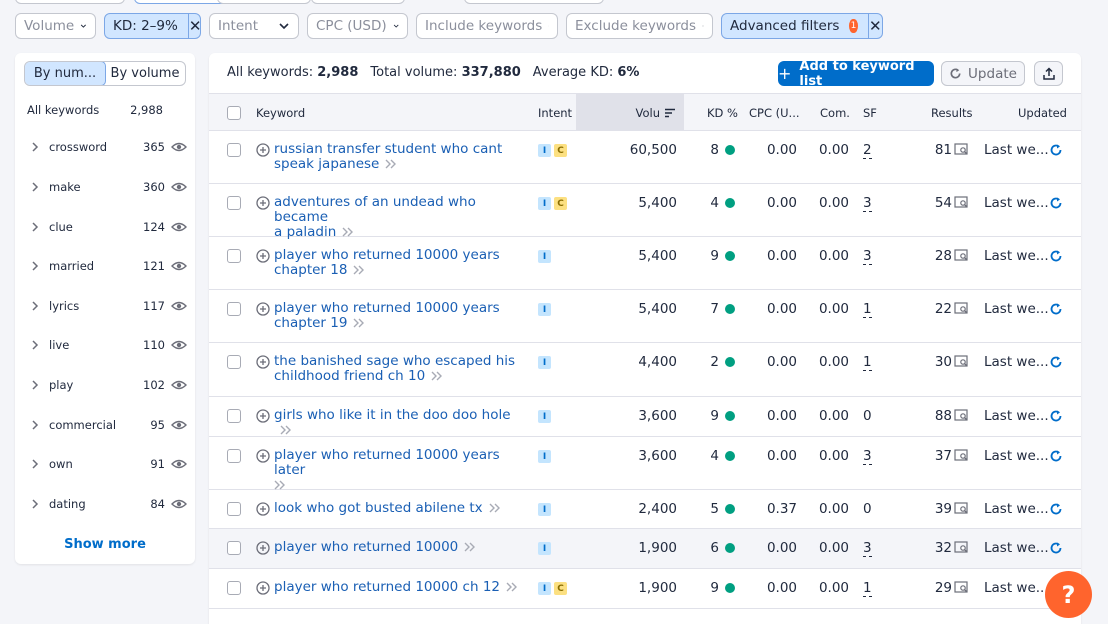 The height and width of the screenshot is (624, 1108). What do you see at coordinates (234, 112) in the screenshot?
I see `select-all-checkbox` at bounding box center [234, 112].